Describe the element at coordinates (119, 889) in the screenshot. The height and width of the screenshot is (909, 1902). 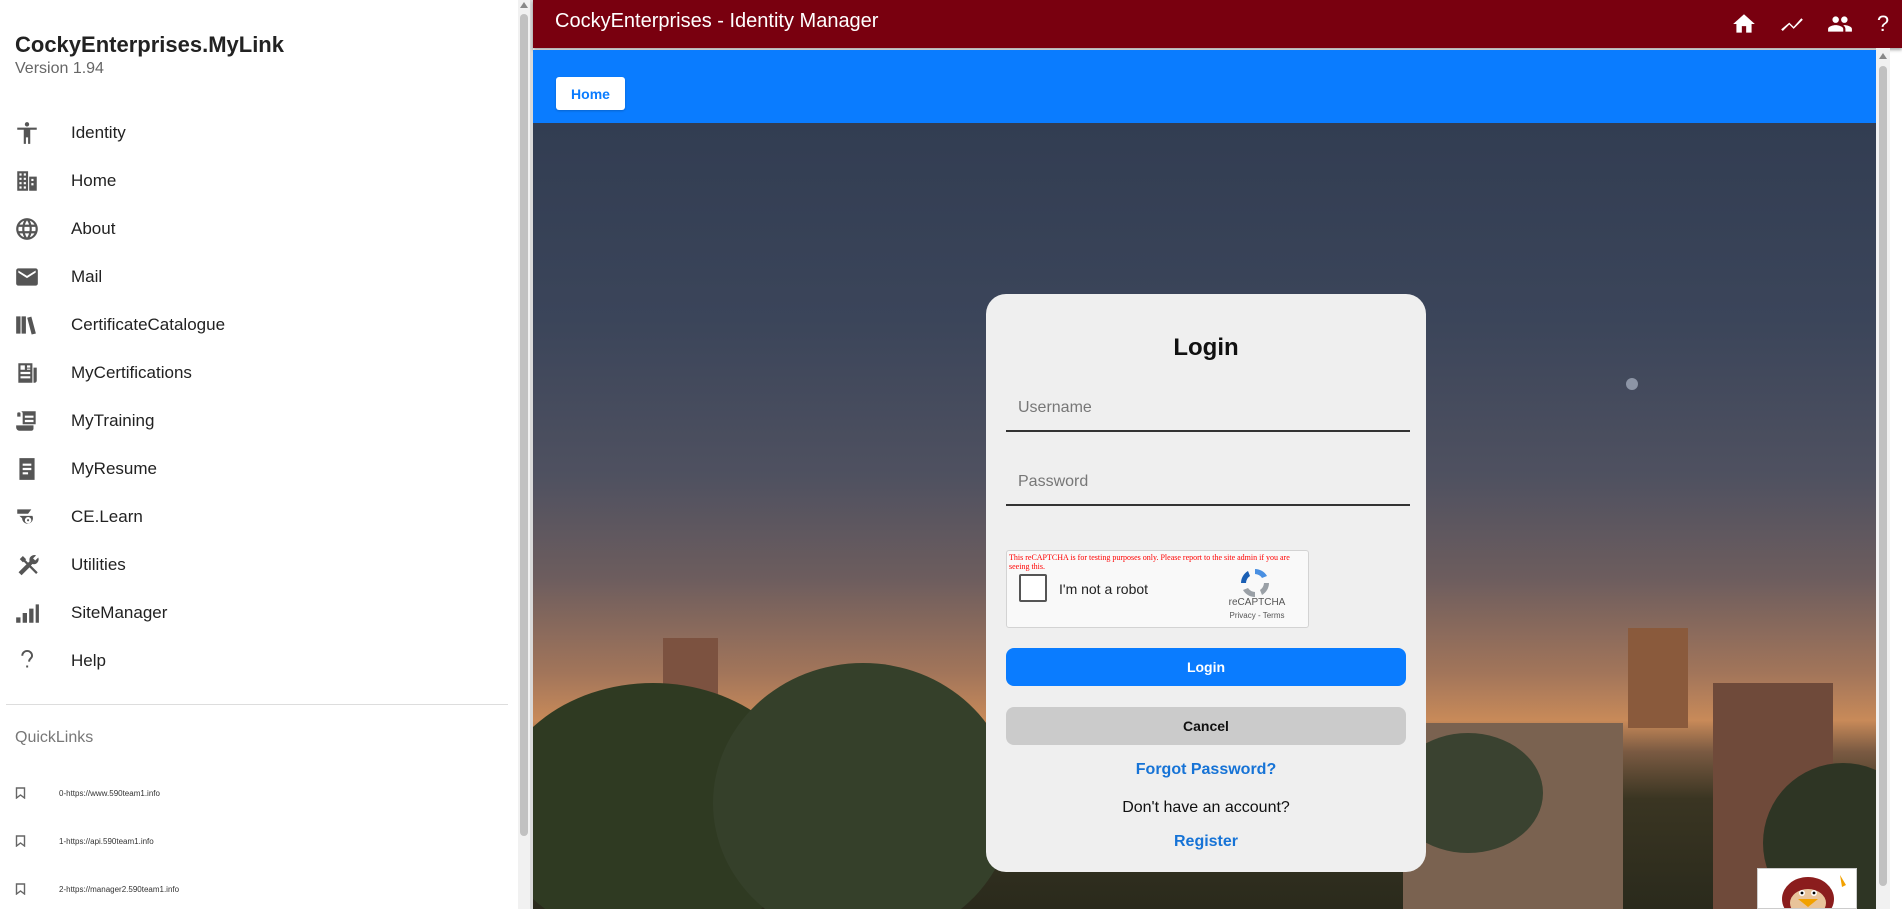
I see `quicklink-label: 2-https://manager2.590team1.info` at that location.